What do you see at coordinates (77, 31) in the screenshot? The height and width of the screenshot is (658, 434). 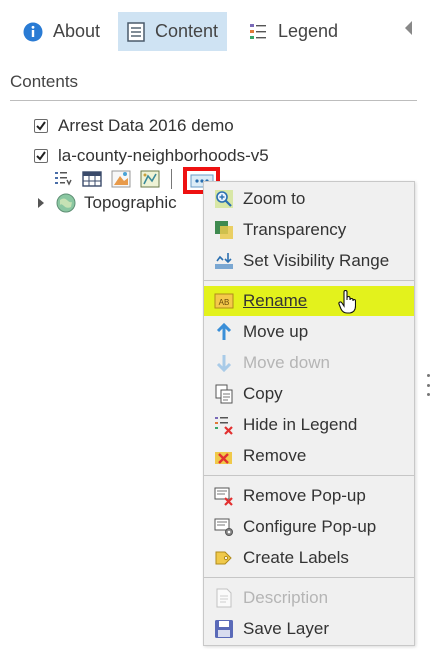 I see `tab-about-label: About` at bounding box center [77, 31].